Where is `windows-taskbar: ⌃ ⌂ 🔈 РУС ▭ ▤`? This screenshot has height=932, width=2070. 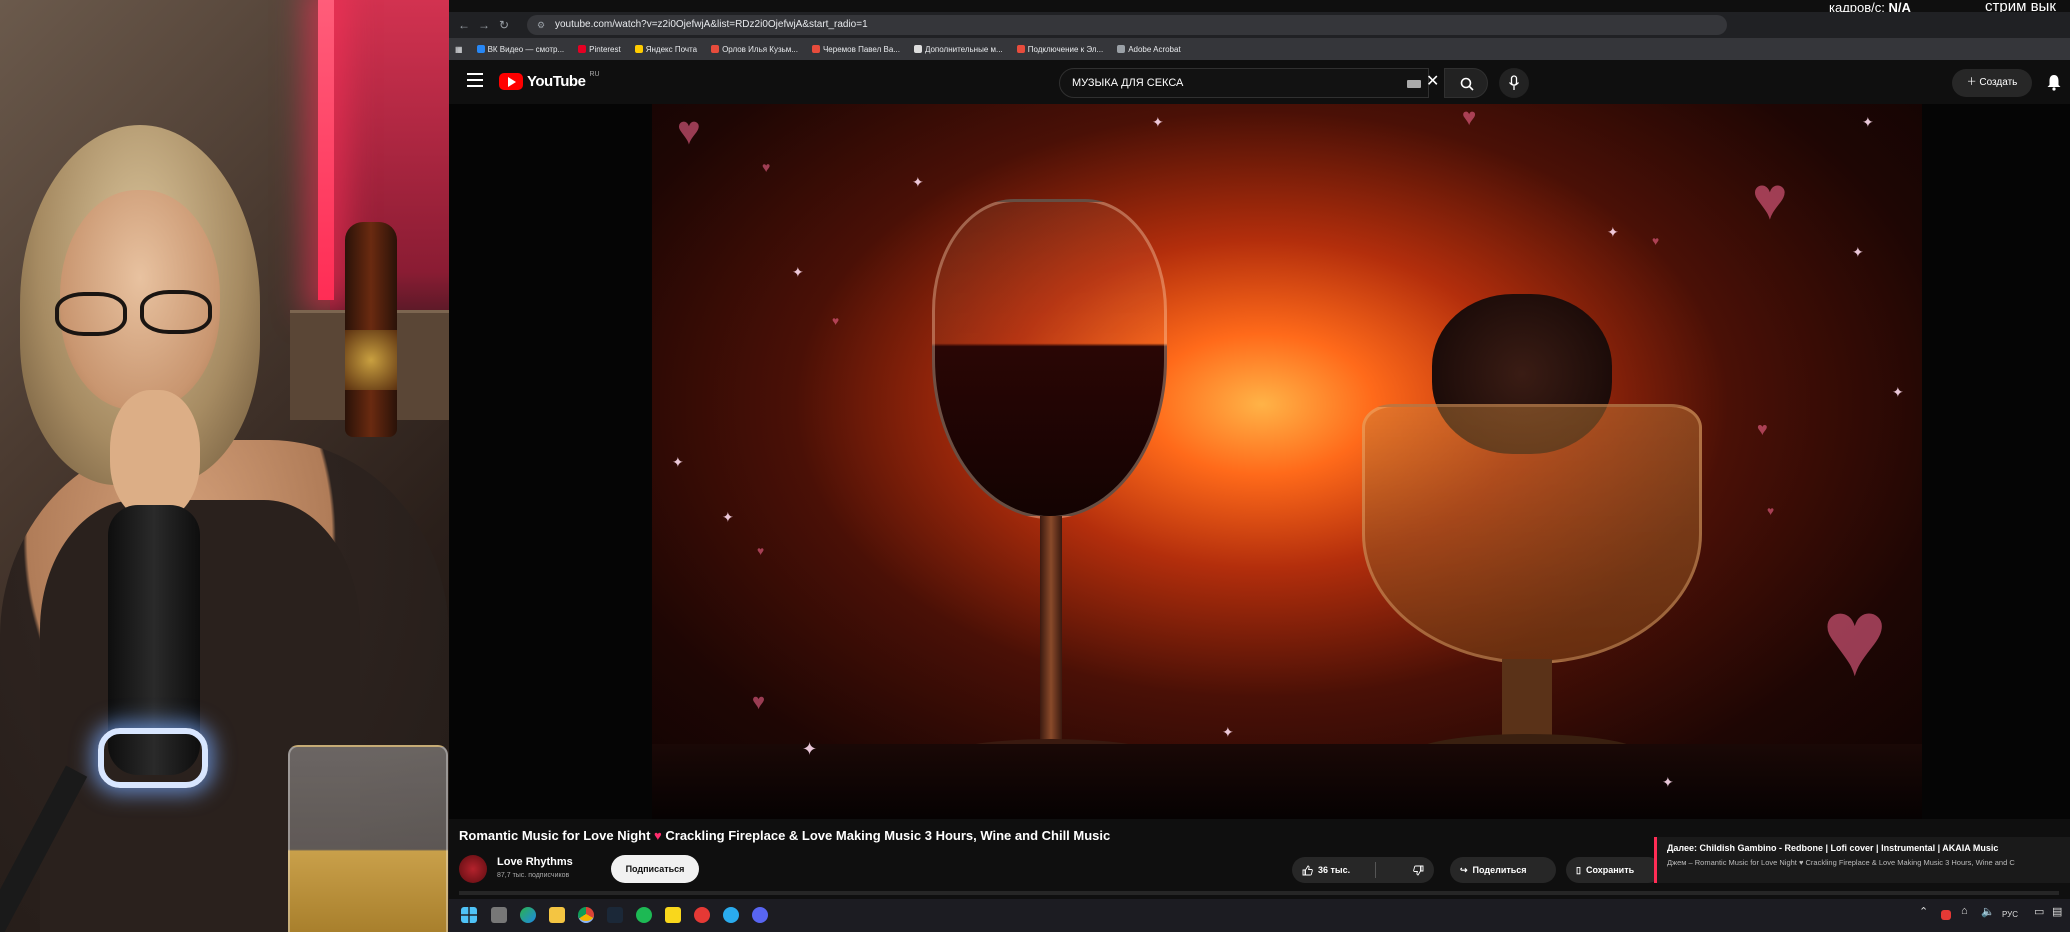 windows-taskbar: ⌃ ⌂ 🔈 РУС ▭ ▤ is located at coordinates (1259, 915).